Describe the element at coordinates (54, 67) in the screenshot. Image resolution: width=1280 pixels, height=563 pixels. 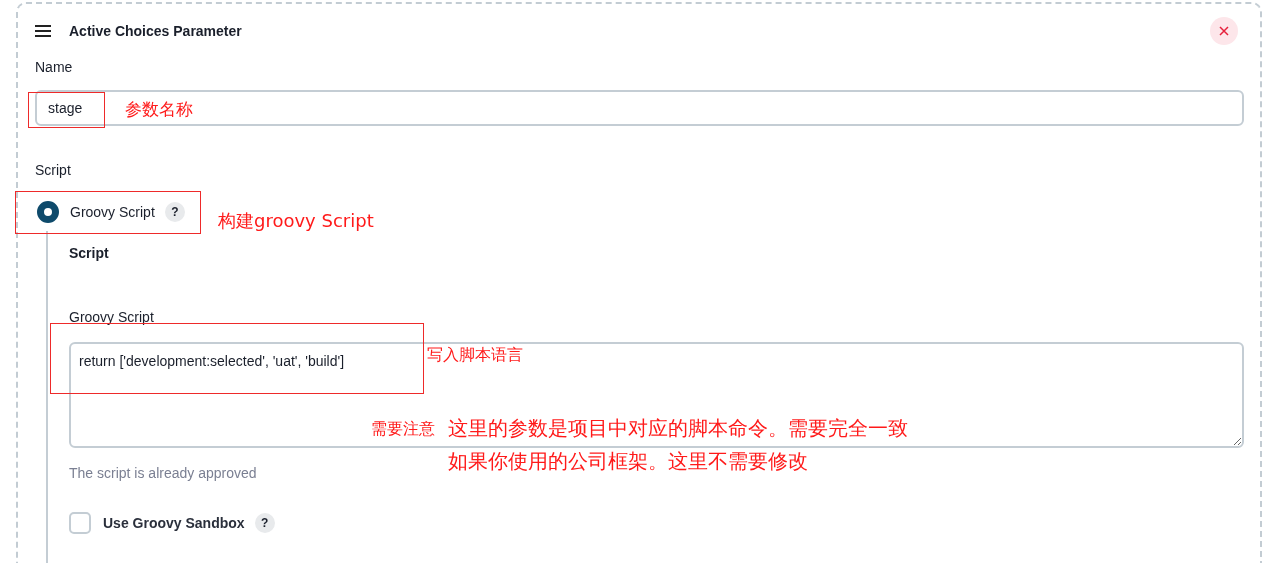
I see `field-label: Name` at that location.